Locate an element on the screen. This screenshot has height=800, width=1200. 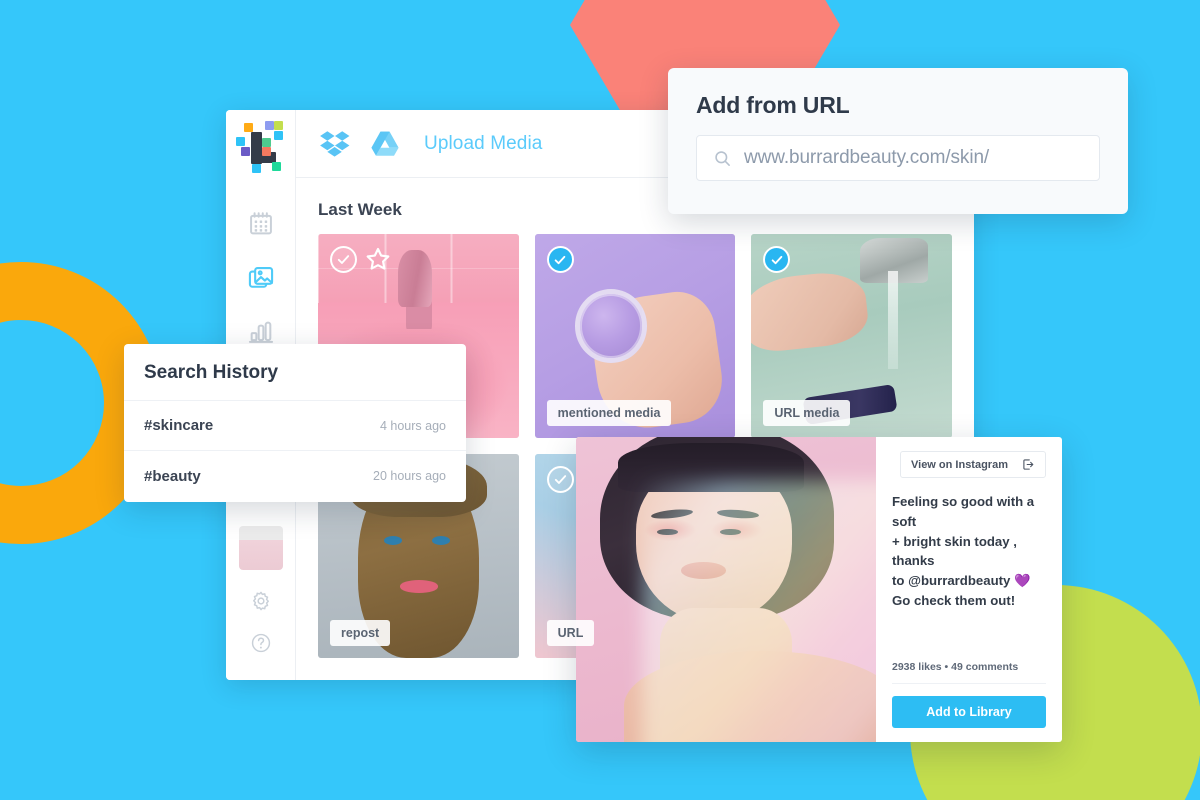
media-tag-badge: repost is located at coordinates (360, 633).